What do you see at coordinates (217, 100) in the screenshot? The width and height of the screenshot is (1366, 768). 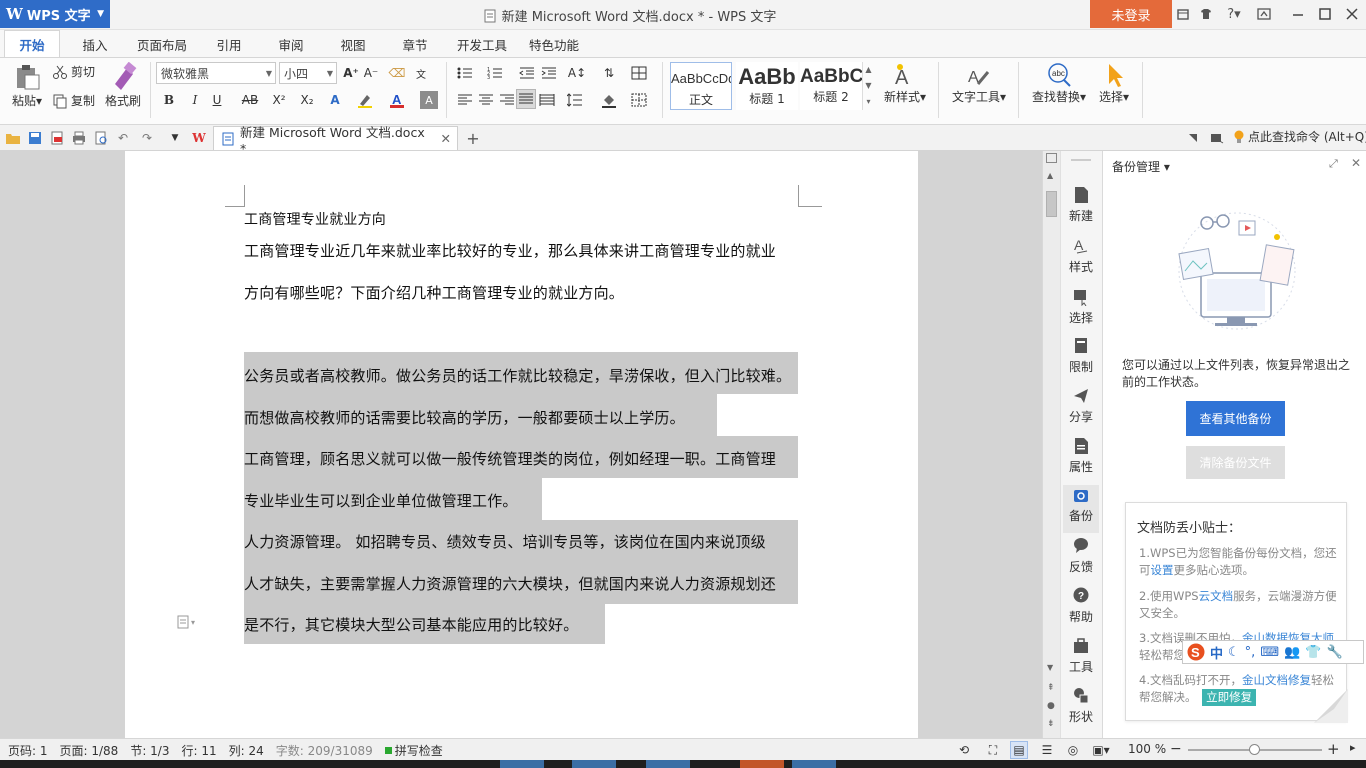 I see `underline-icon: U` at bounding box center [217, 100].